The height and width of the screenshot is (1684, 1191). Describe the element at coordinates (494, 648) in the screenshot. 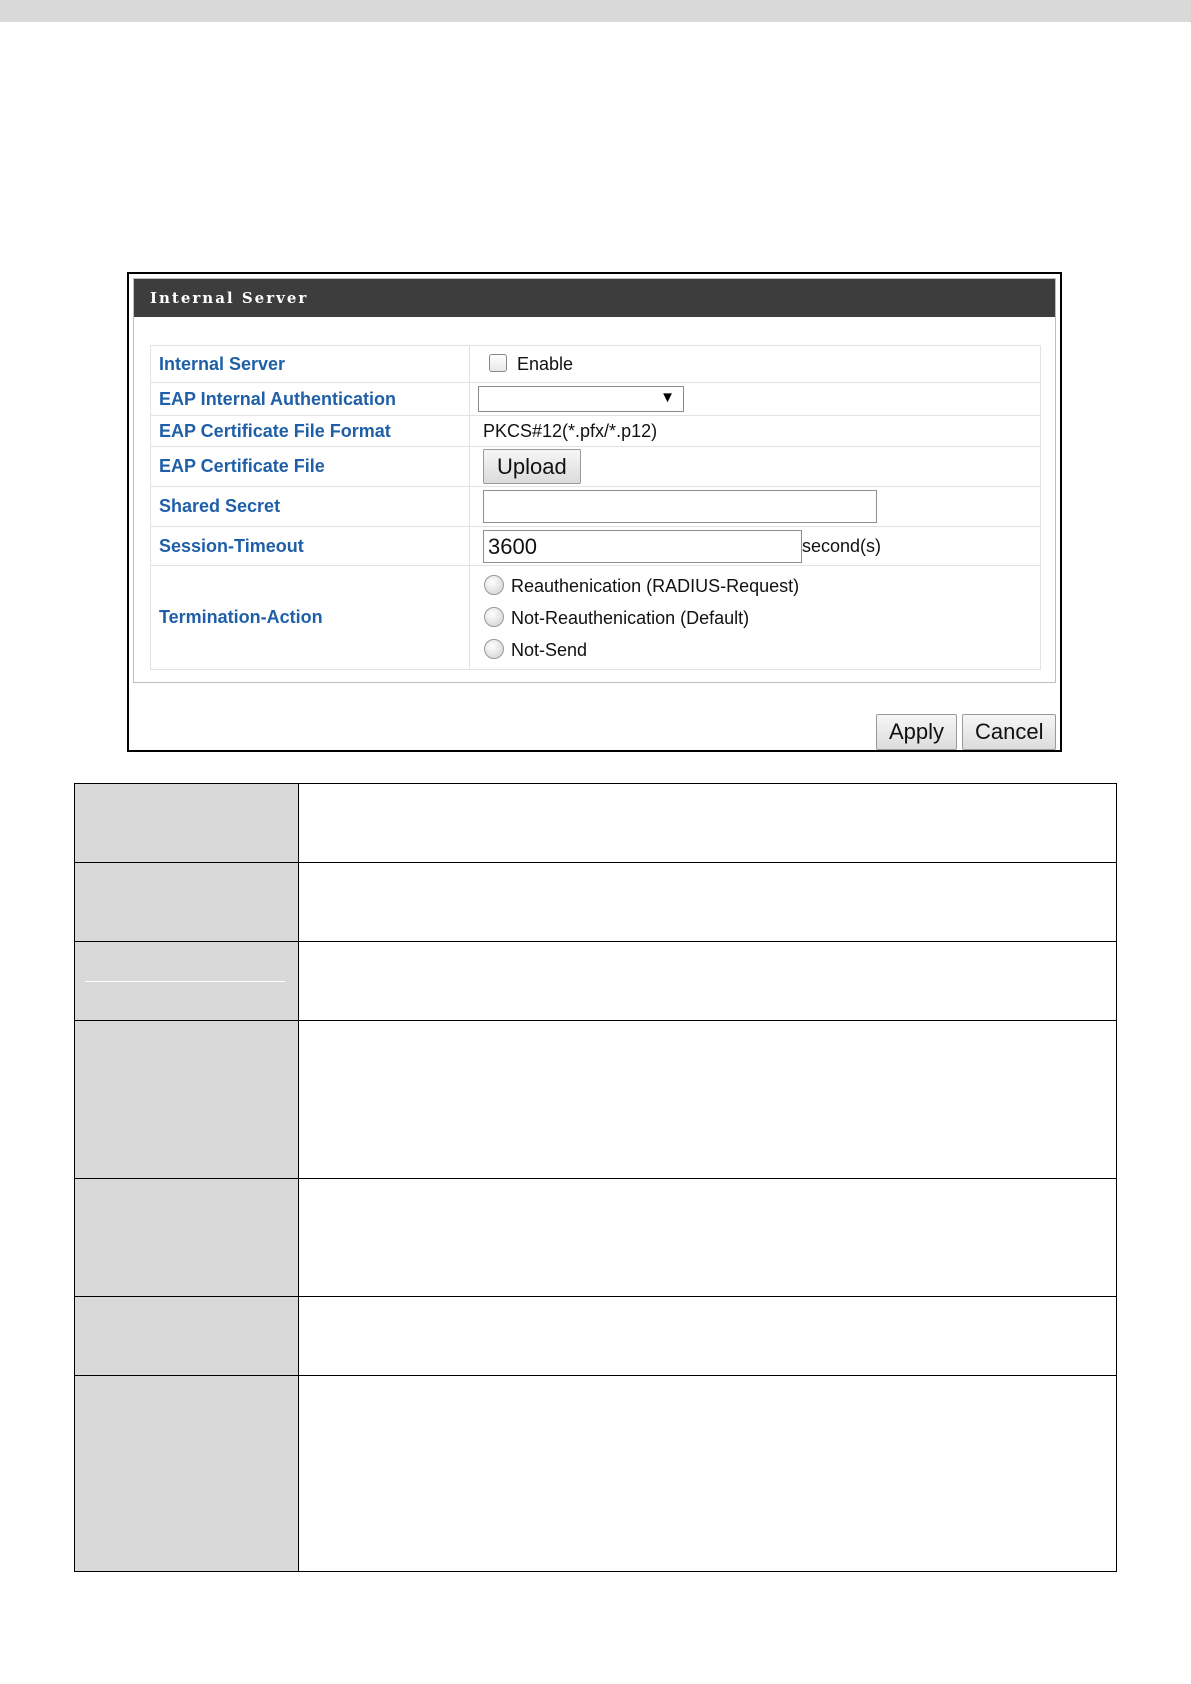

I see `not-send-radio` at that location.